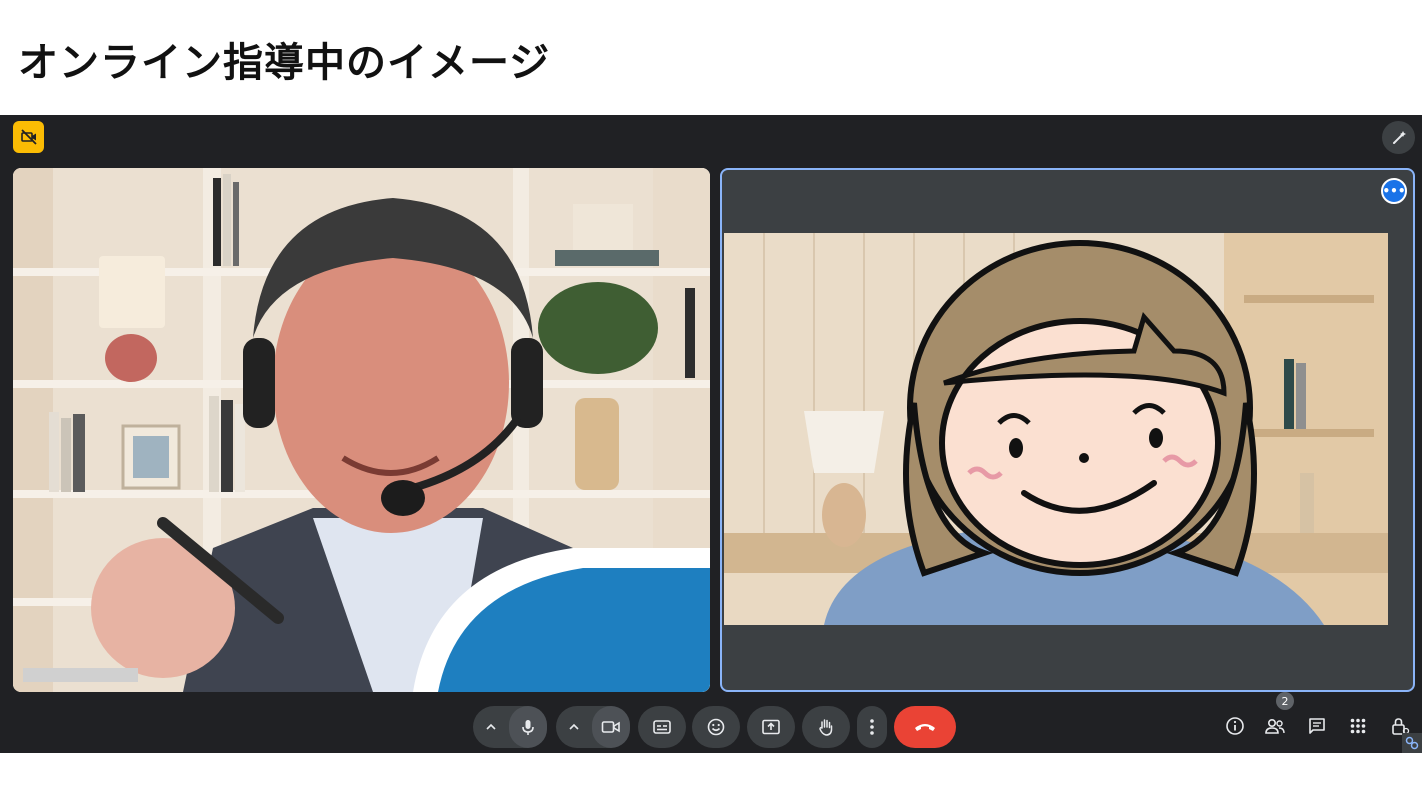 The image size is (1422, 800). I want to click on more-options-button, so click(872, 727).